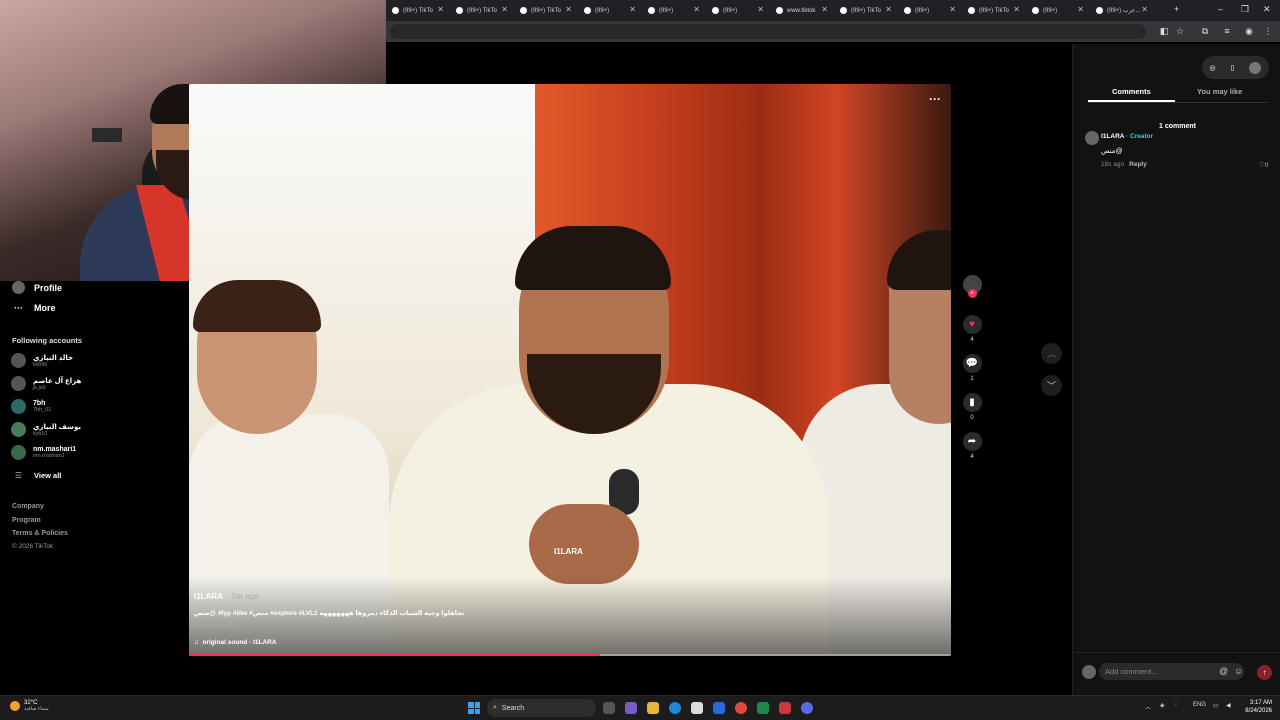 The width and height of the screenshot is (1280, 720). What do you see at coordinates (53, 358) in the screenshot?
I see `account-name: خالد النيازي` at bounding box center [53, 358].